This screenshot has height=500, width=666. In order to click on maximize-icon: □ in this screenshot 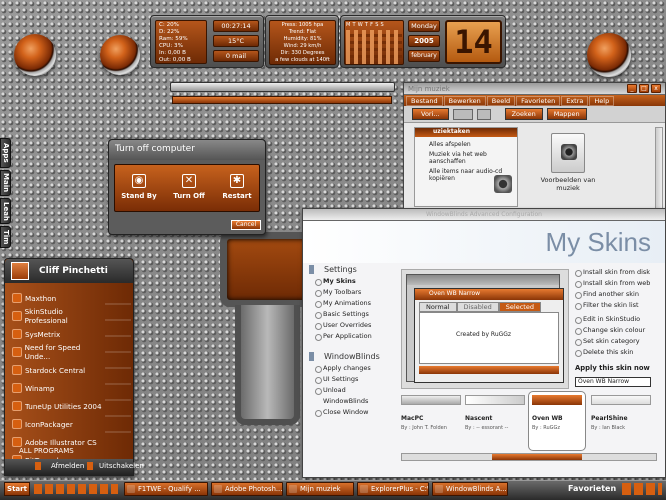, I will do `click(644, 88)`.